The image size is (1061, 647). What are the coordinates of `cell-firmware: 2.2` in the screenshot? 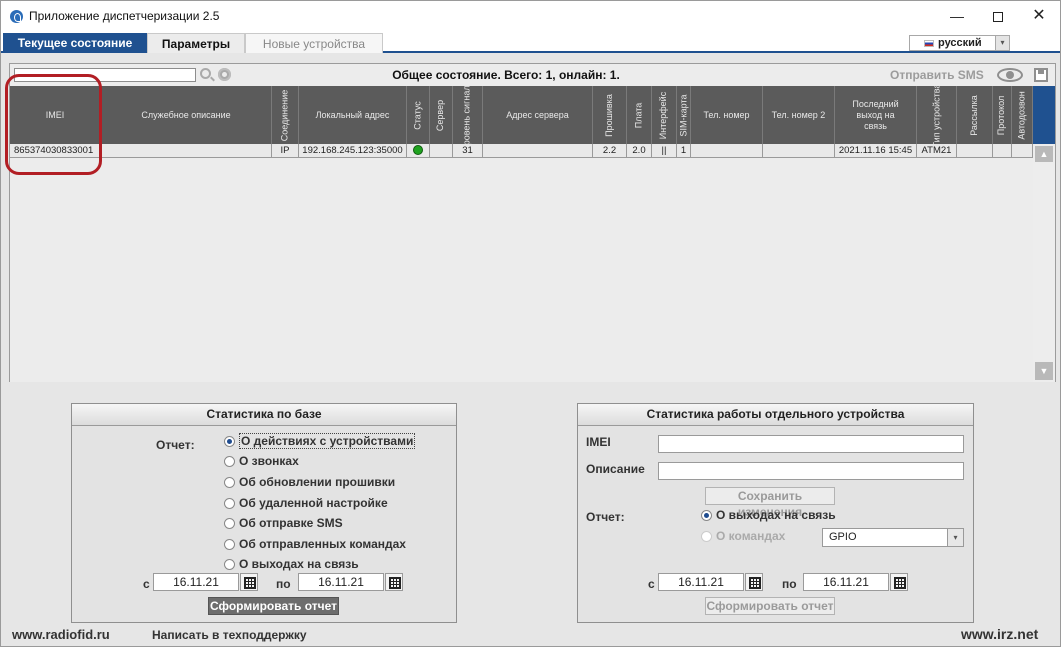 It's located at (610, 151).